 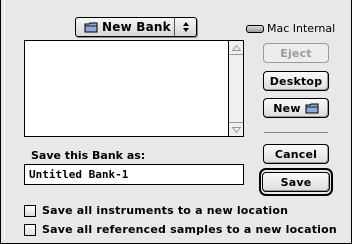 What do you see at coordinates (301, 28) in the screenshot?
I see `volume-label: Mac Internal` at bounding box center [301, 28].